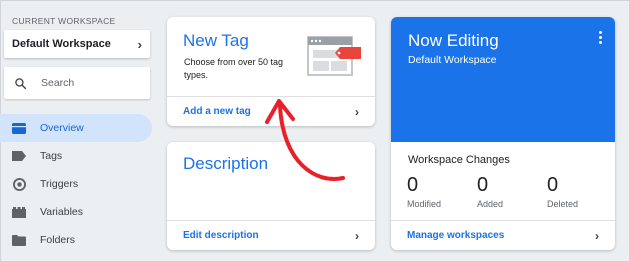 Image resolution: width=630 pixels, height=262 pixels. Describe the element at coordinates (459, 160) in the screenshot. I see `workspace-changes-title: Workspace Changes` at that location.